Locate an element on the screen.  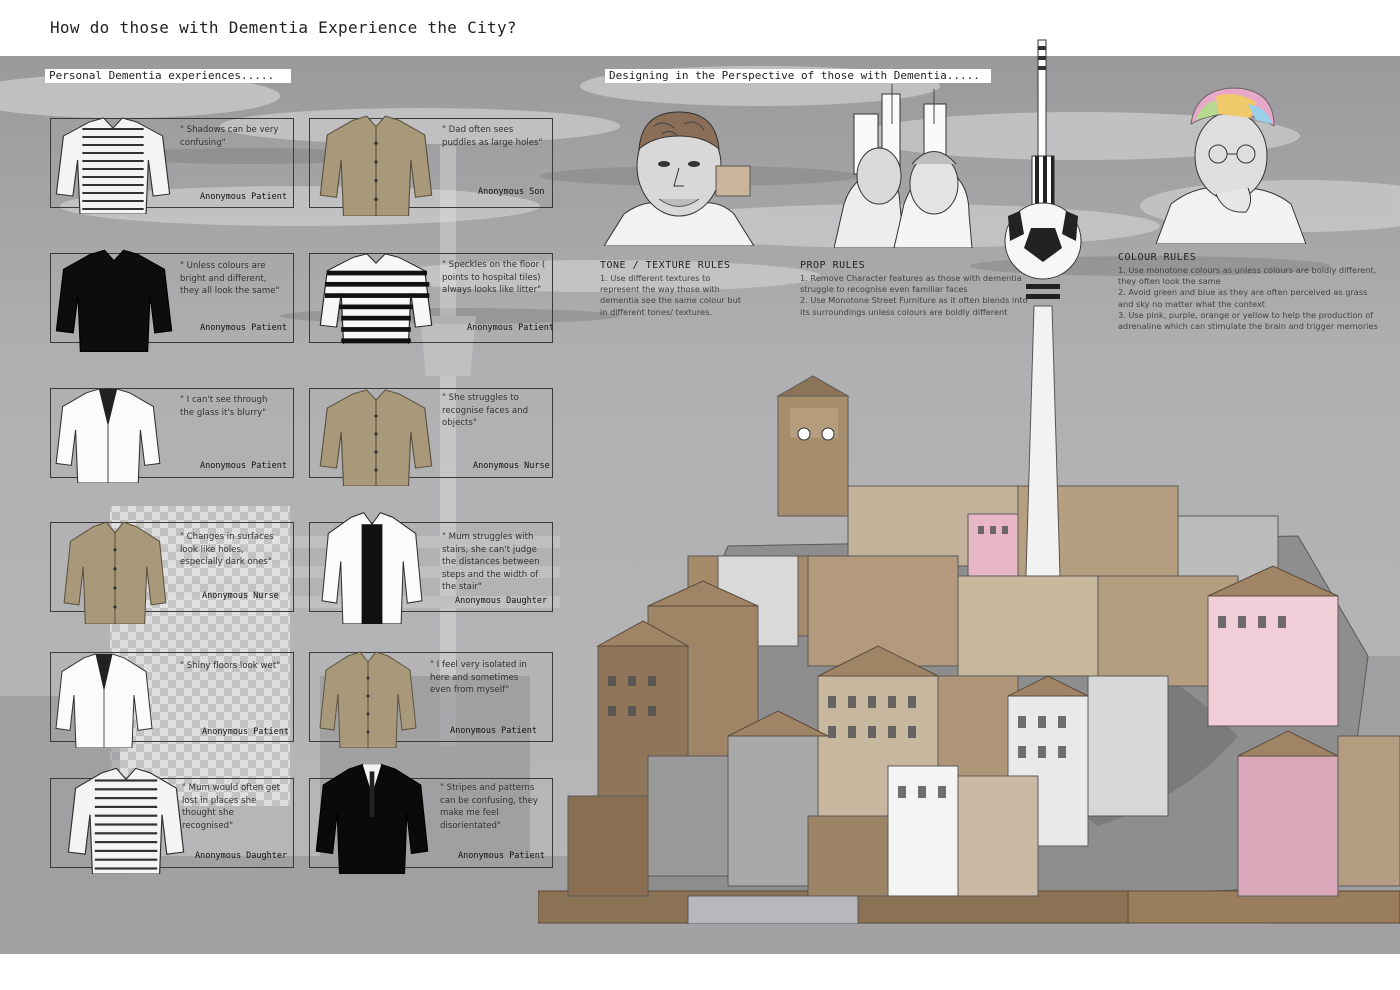
card-quote: " Shadows can be very confusing" is located at coordinates (229, 136).